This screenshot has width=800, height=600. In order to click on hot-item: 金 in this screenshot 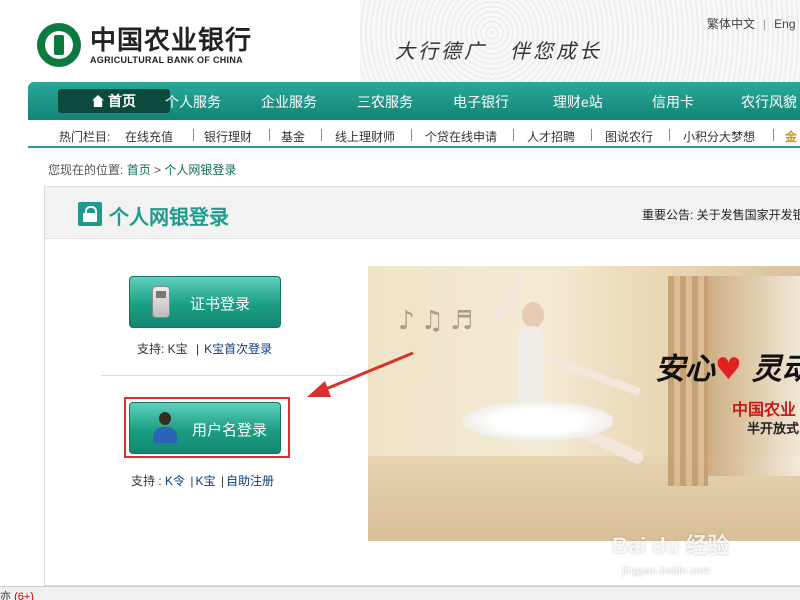, I will do `click(791, 136)`.